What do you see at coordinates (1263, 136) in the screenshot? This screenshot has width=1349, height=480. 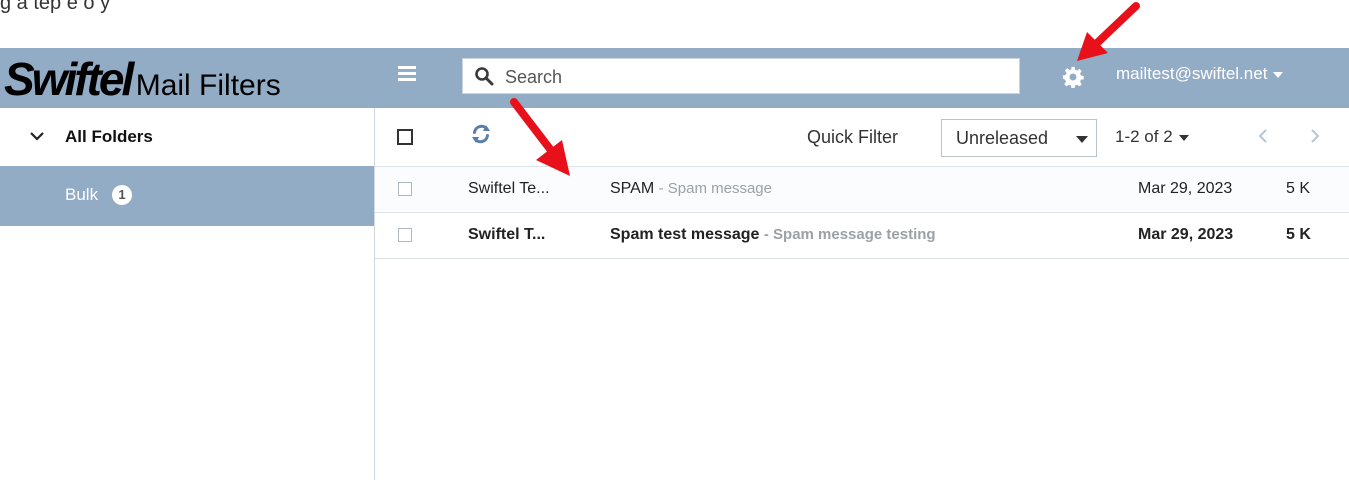 I see `chevron-left-icon` at bounding box center [1263, 136].